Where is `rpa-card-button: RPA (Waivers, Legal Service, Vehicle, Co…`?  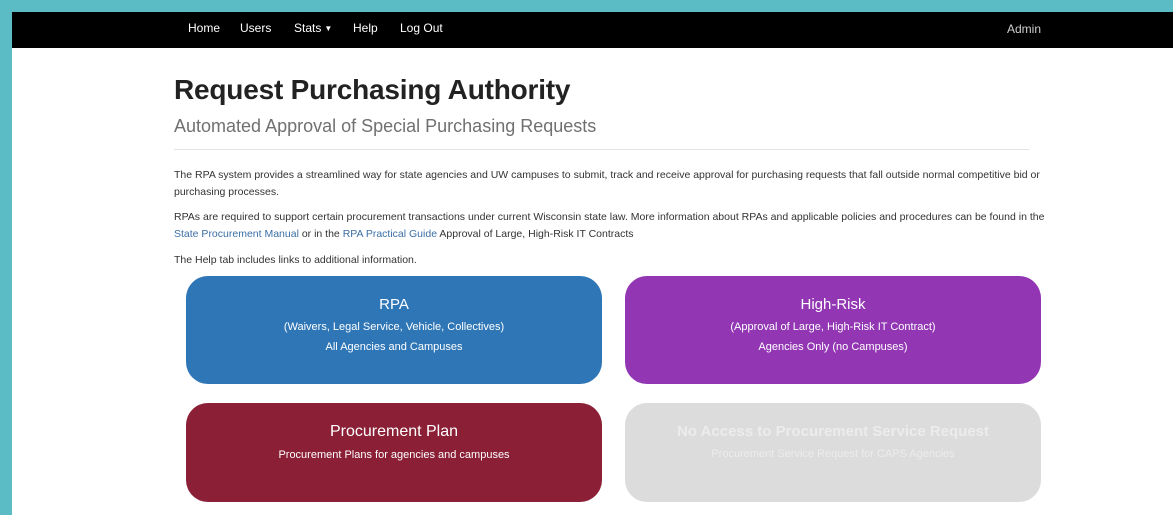 rpa-card-button: RPA (Waivers, Legal Service, Vehicle, Co… is located at coordinates (394, 330).